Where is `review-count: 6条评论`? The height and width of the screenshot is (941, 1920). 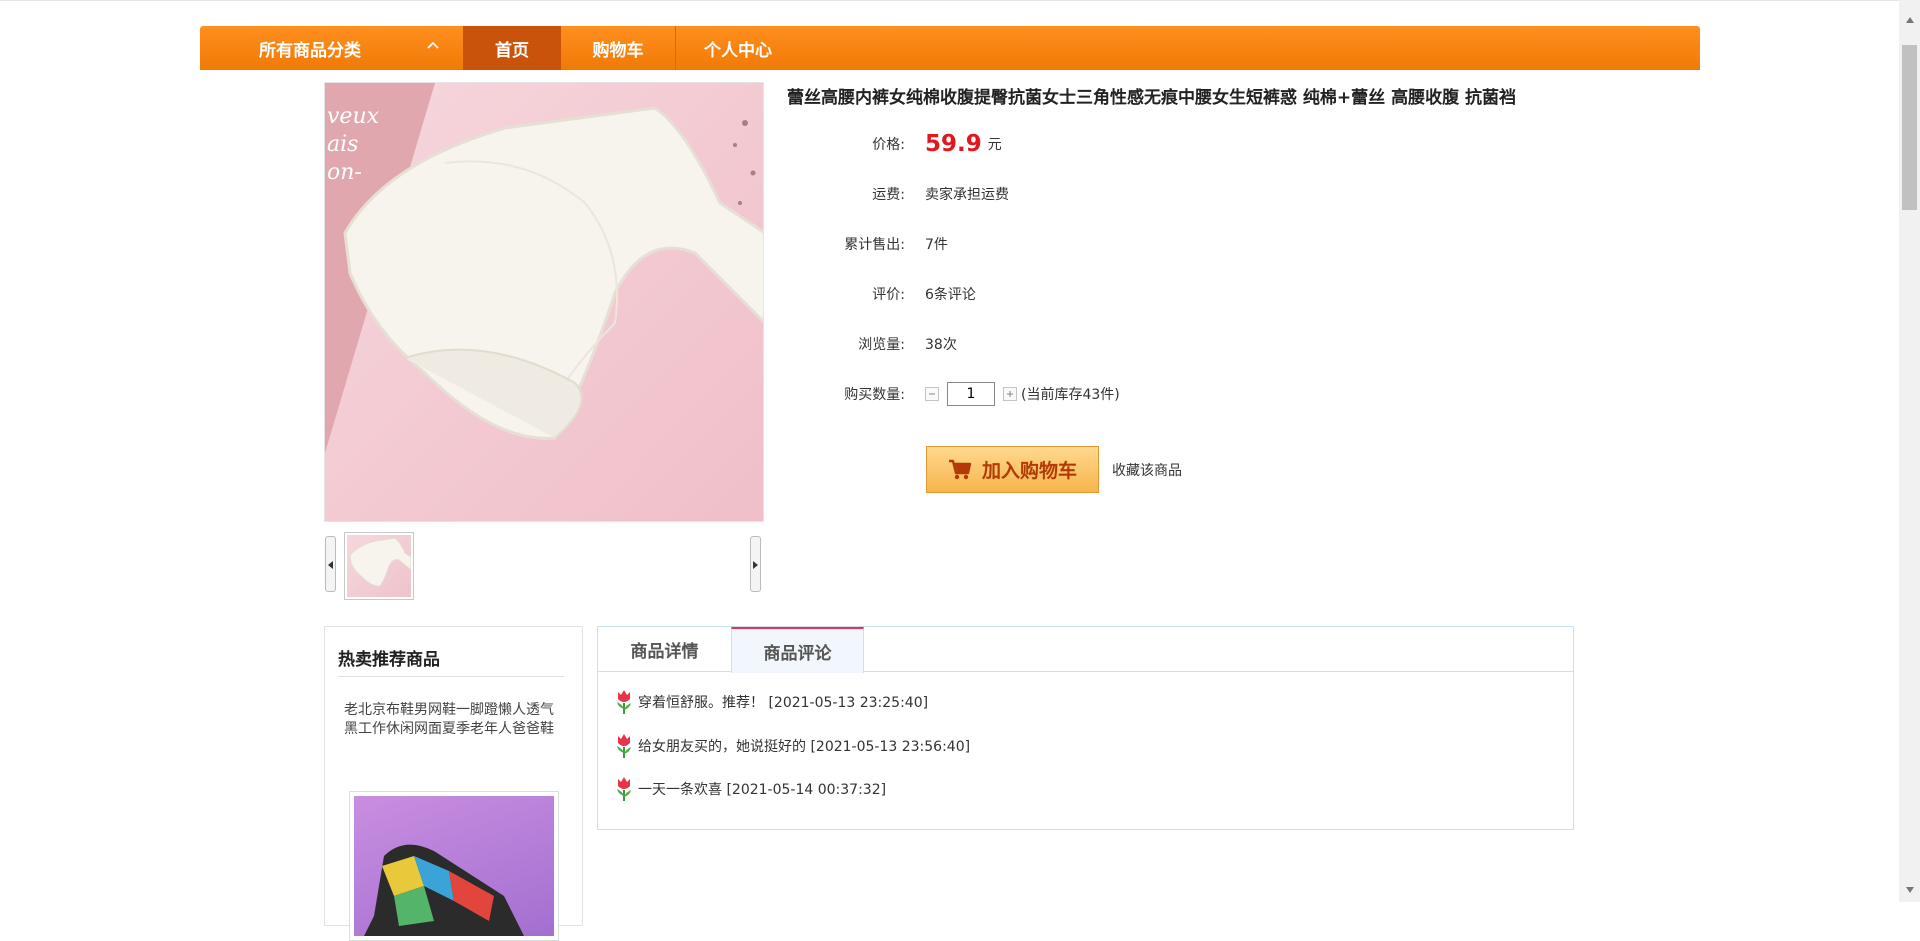 review-count: 6条评论 is located at coordinates (950, 295).